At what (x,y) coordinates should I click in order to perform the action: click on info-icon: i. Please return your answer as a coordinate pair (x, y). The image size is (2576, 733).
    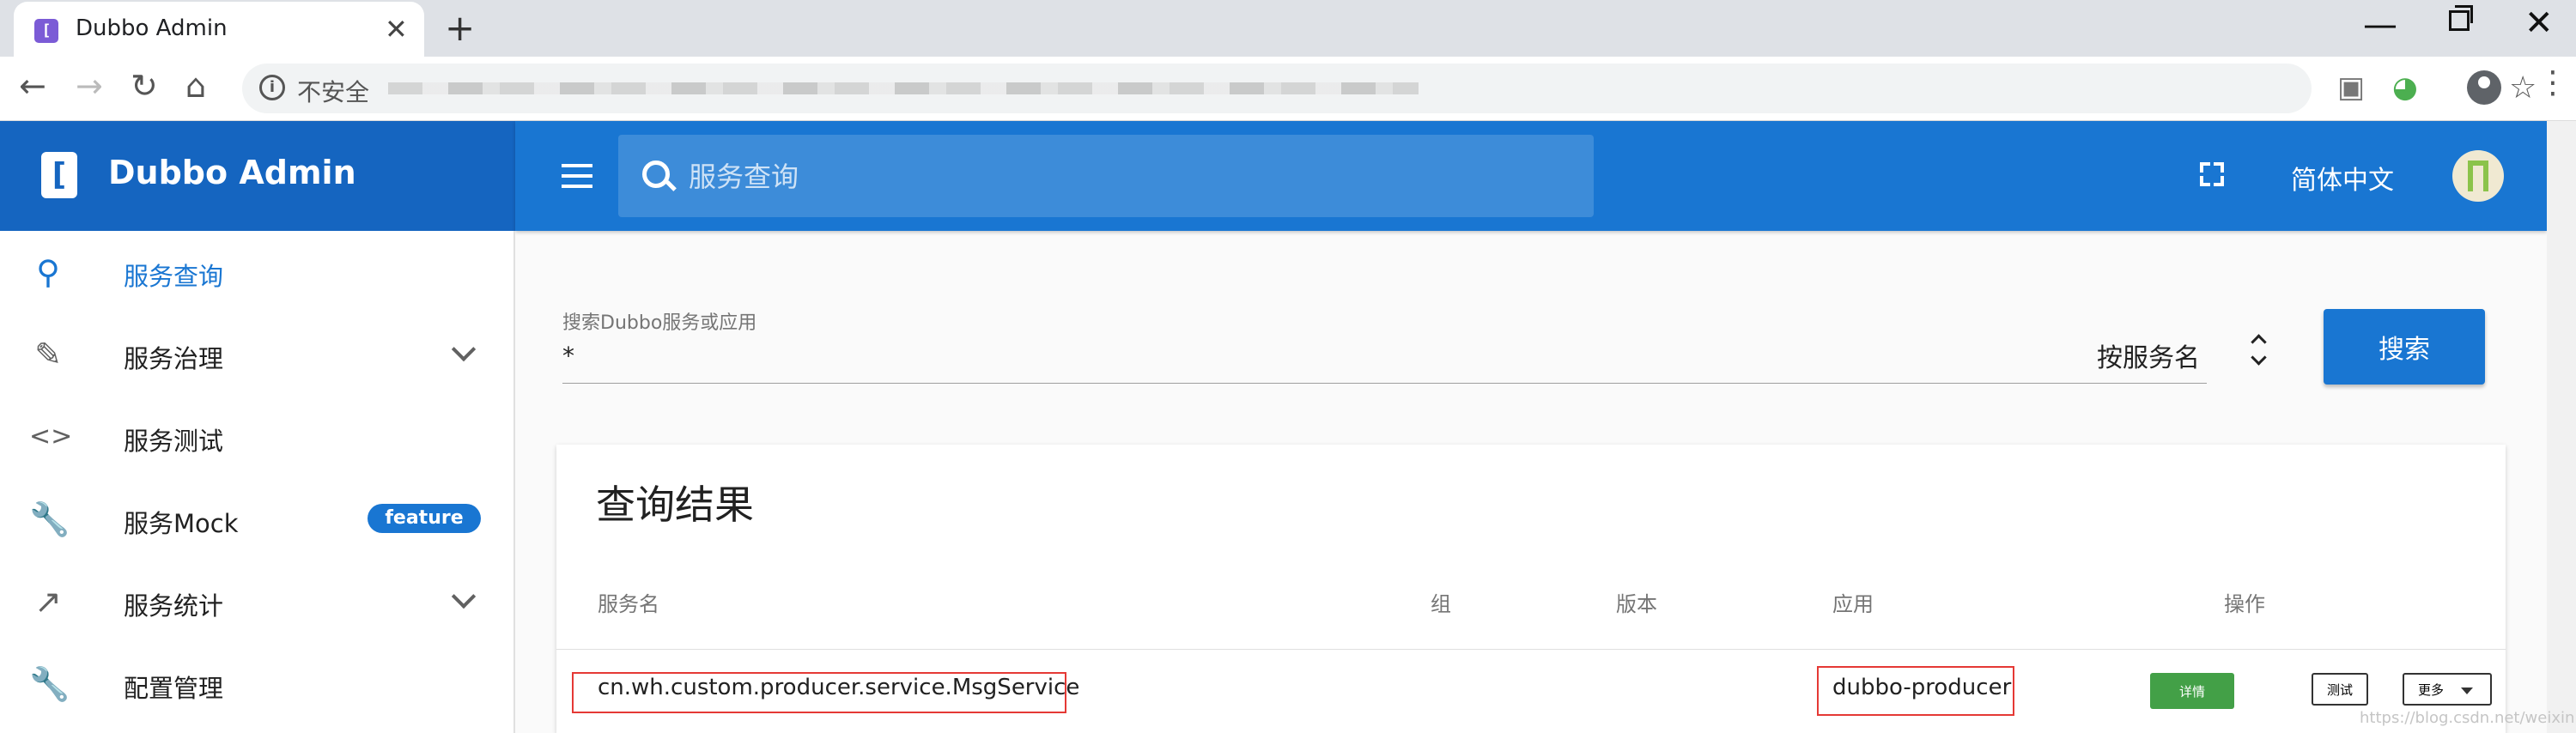
    Looking at the image, I should click on (272, 87).